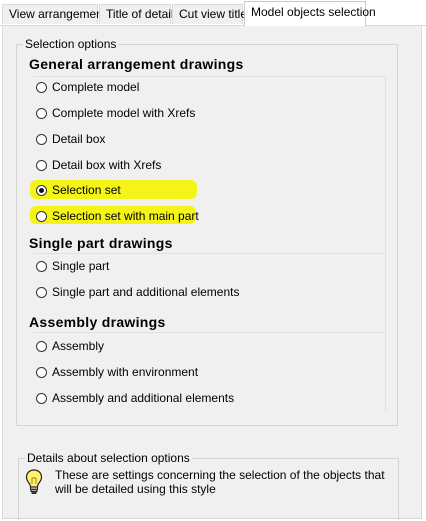 This screenshot has height=521, width=426. What do you see at coordinates (79, 139) in the screenshot?
I see `radio-label: Detail box` at bounding box center [79, 139].